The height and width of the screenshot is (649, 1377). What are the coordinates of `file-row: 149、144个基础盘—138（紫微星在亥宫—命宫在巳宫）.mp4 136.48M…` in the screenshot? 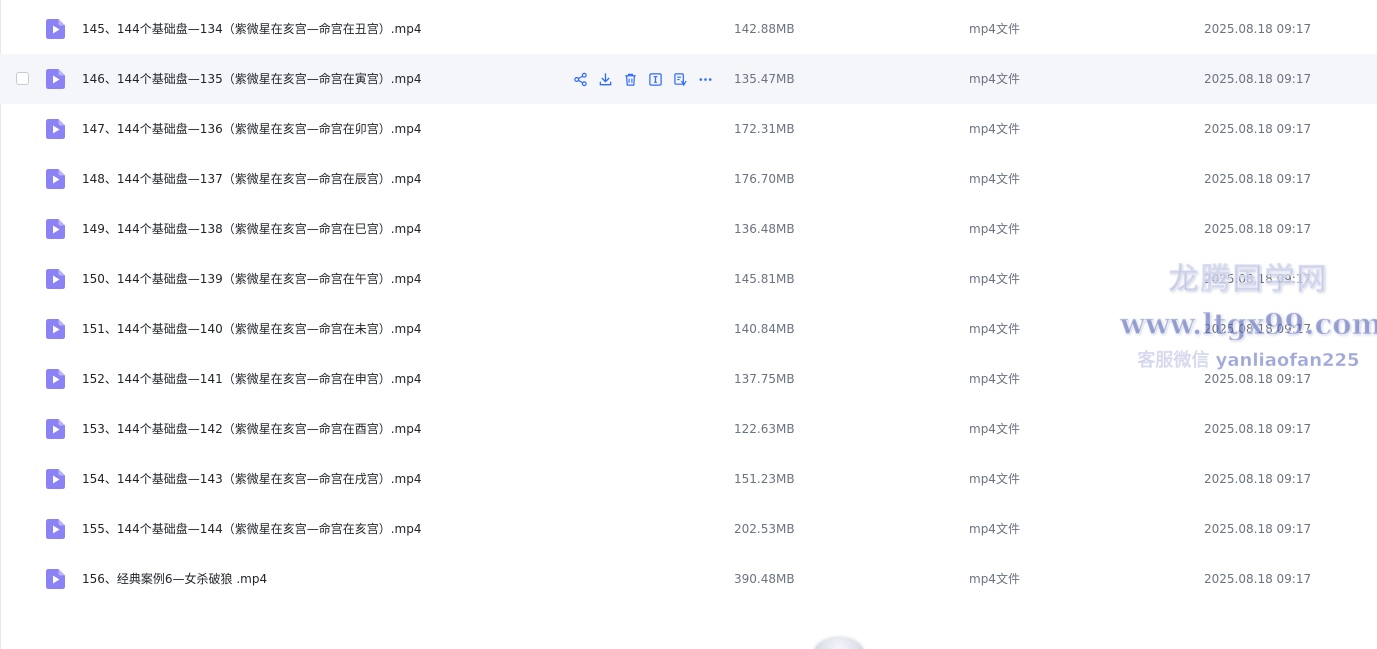 It's located at (688, 229).